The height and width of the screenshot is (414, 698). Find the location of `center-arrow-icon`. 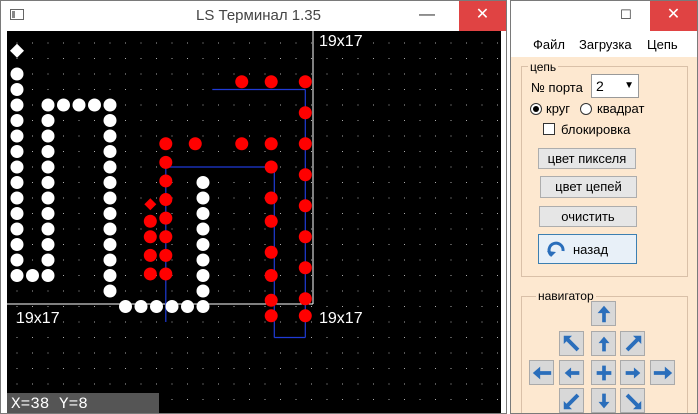

center-arrow-icon is located at coordinates (604, 373).